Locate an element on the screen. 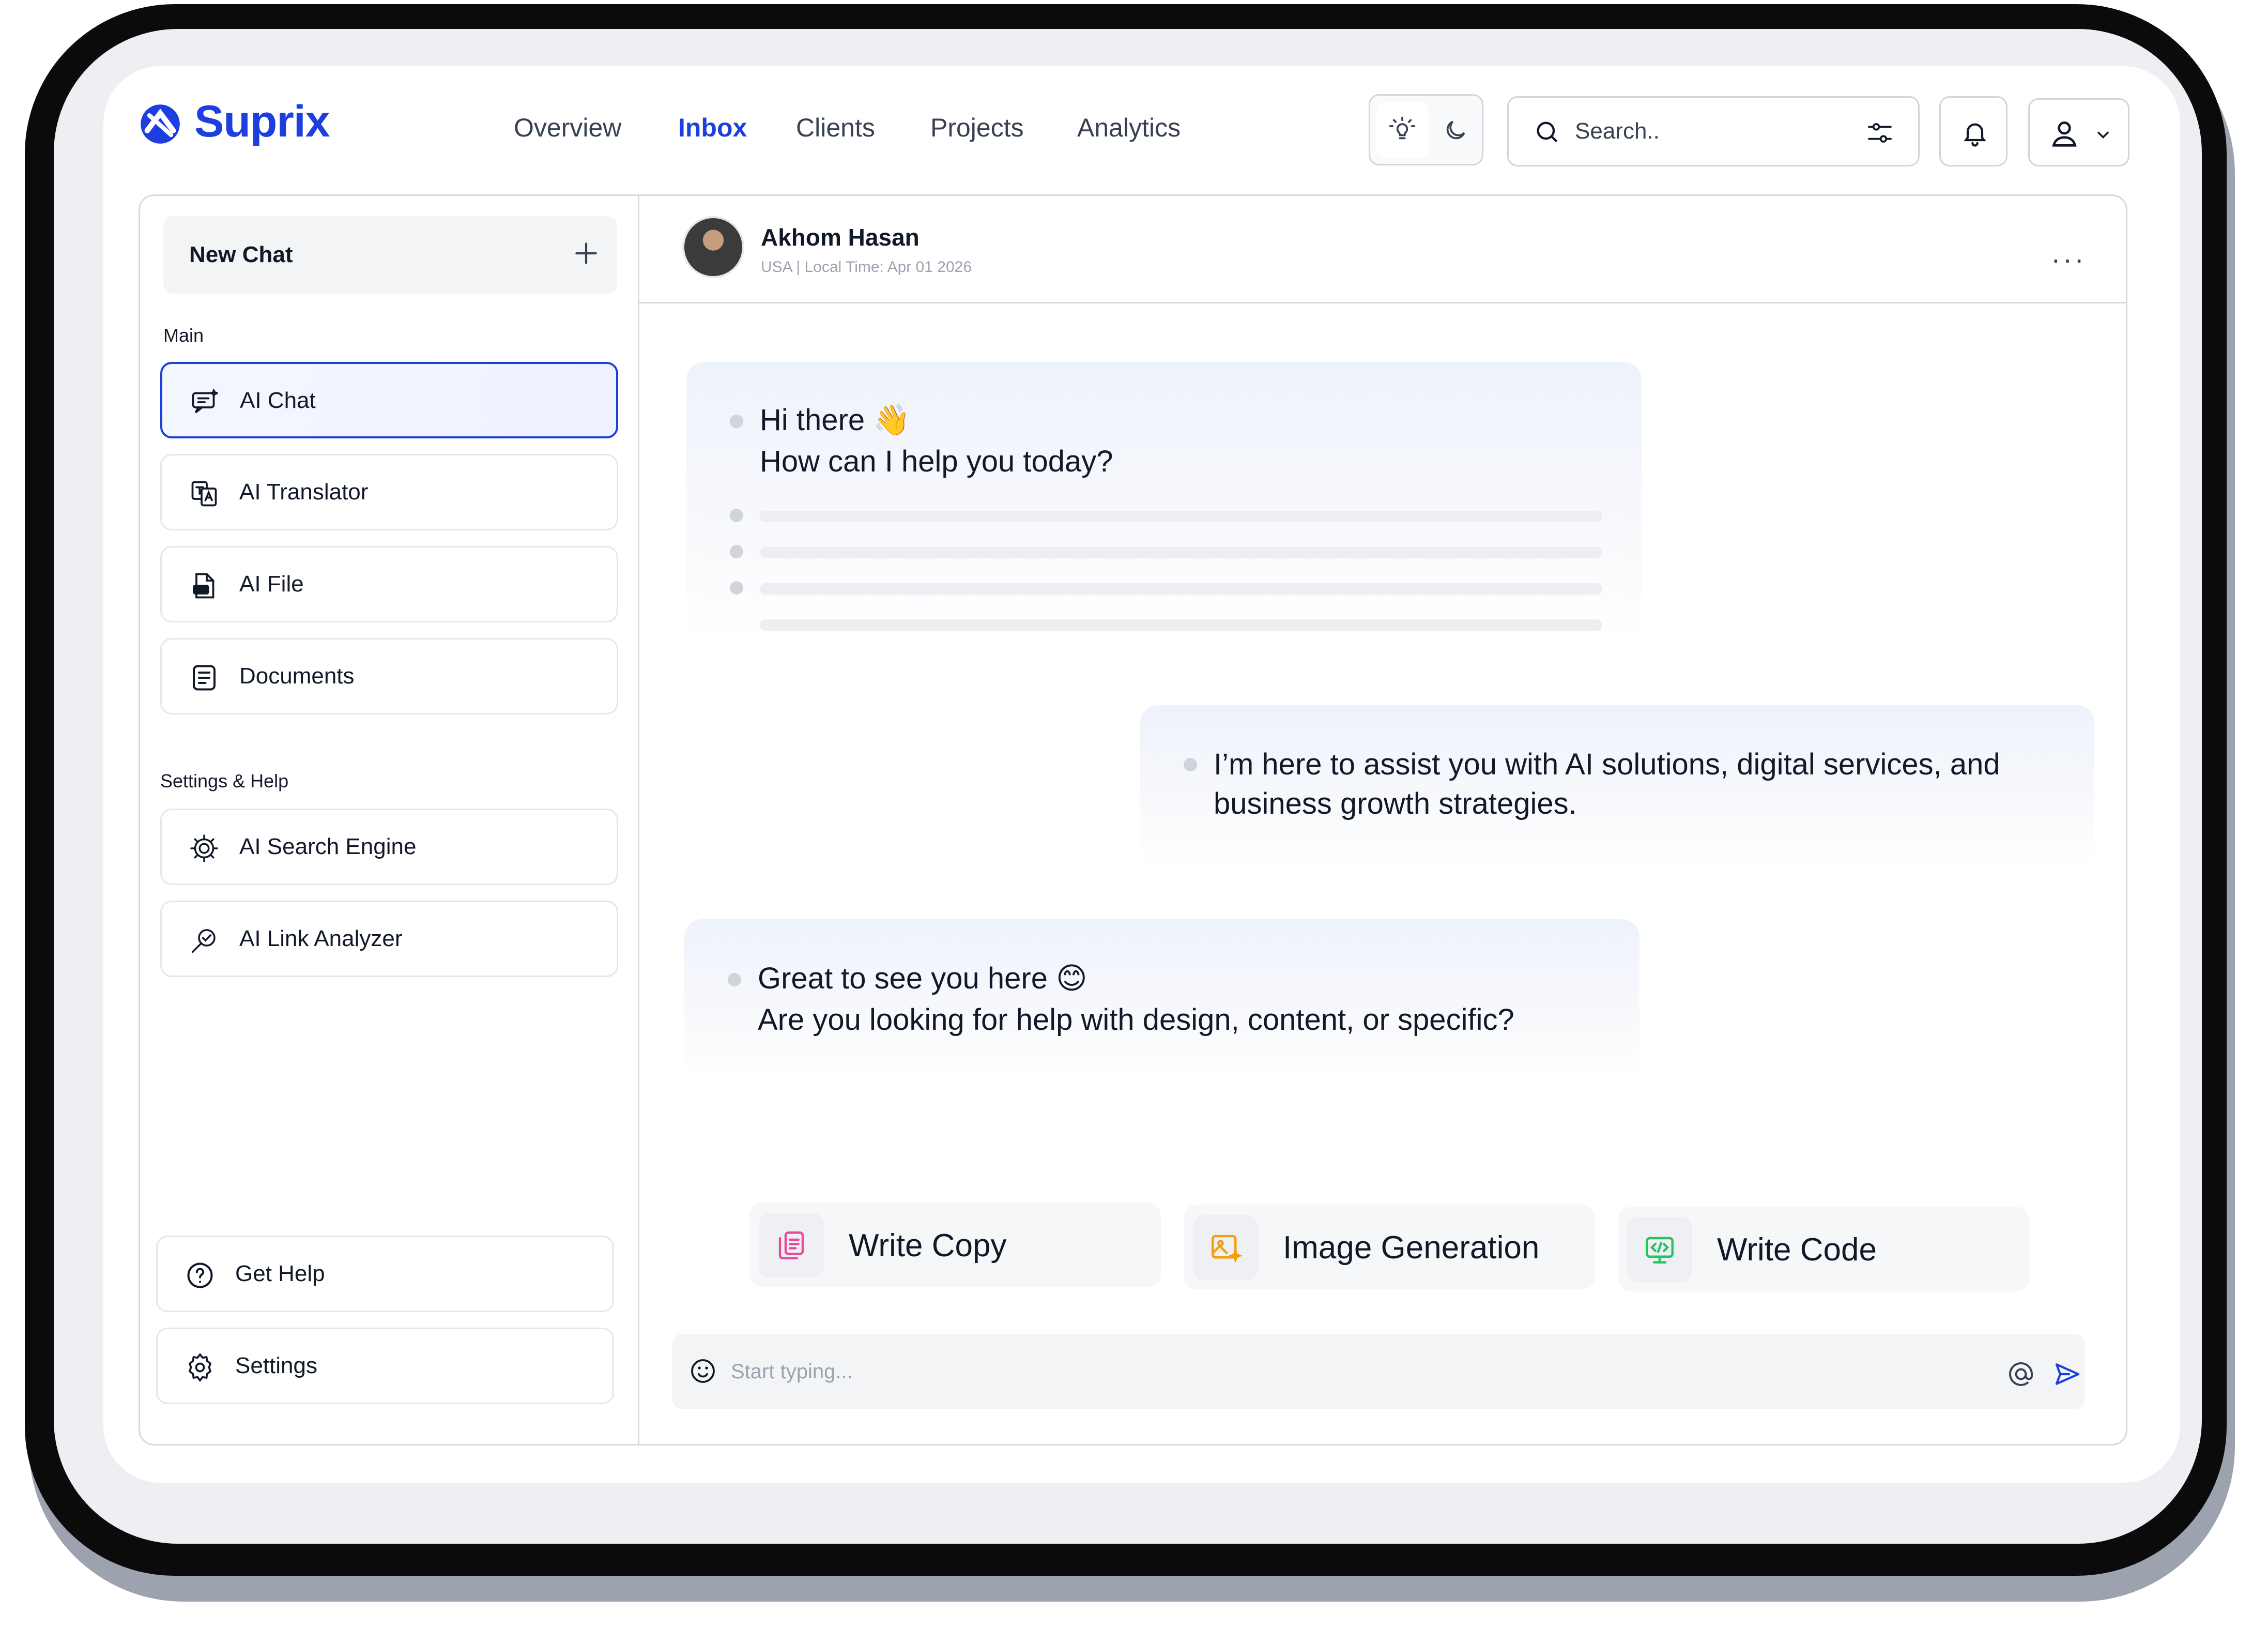 The height and width of the screenshot is (1644, 2268). sidebar-item-ai-translator: AI Translator is located at coordinates (389, 492).